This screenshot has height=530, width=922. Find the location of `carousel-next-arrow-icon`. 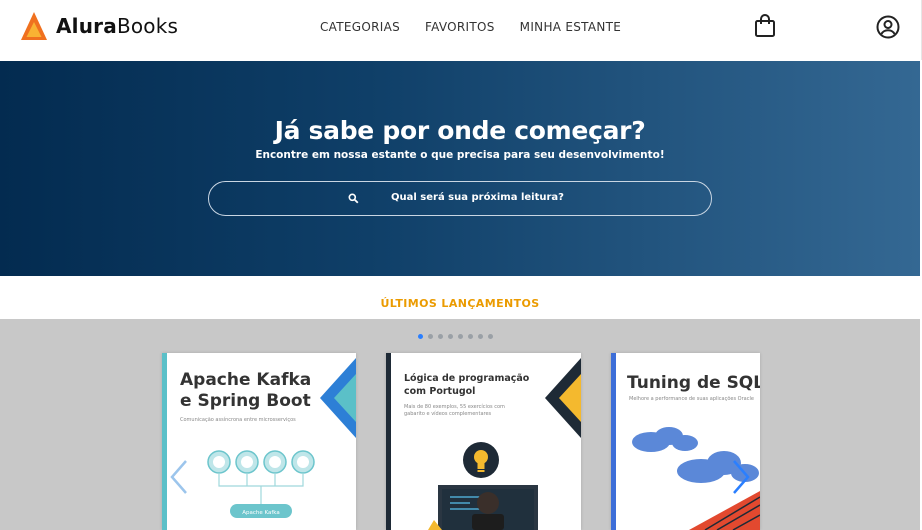

carousel-next-arrow-icon is located at coordinates (741, 477).